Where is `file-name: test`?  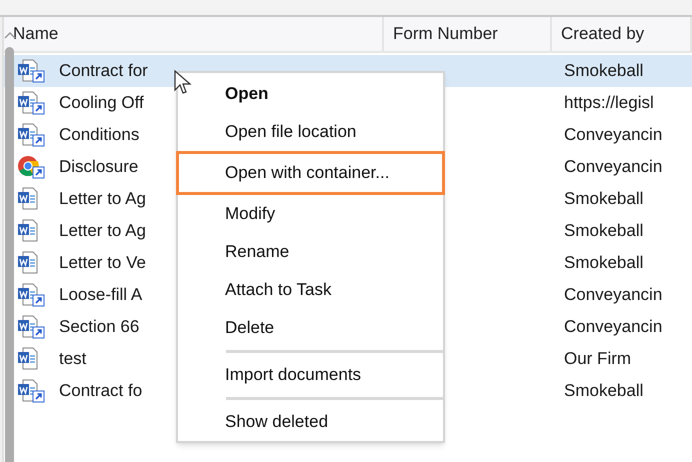
file-name: test is located at coordinates (72, 359).